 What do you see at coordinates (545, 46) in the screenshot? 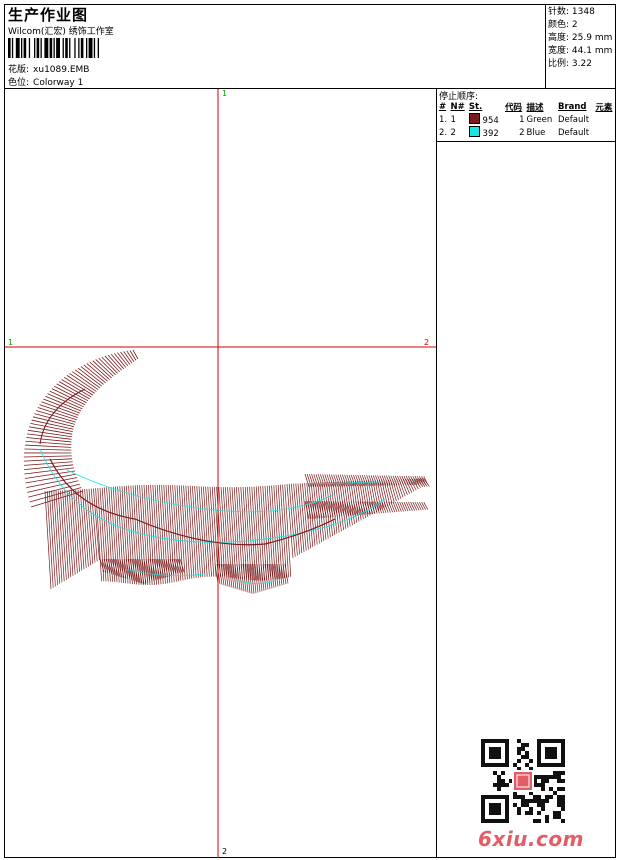
I see `stats-divider` at bounding box center [545, 46].